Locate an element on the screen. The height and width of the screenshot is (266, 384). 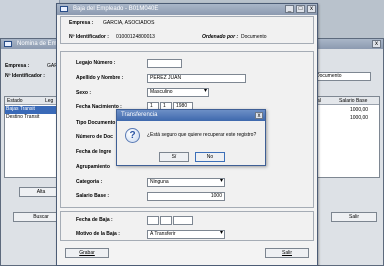
ordenado-label: Ordenado por : is located at coordinates (220, 37).